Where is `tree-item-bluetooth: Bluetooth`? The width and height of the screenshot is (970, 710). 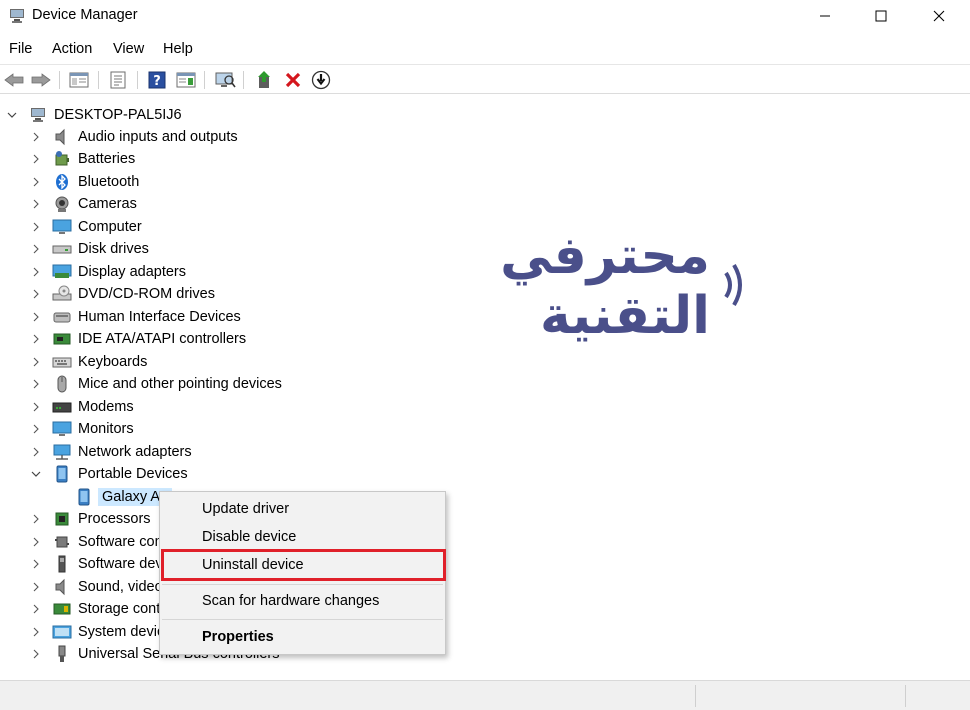 tree-item-bluetooth: Bluetooth is located at coordinates (84, 182).